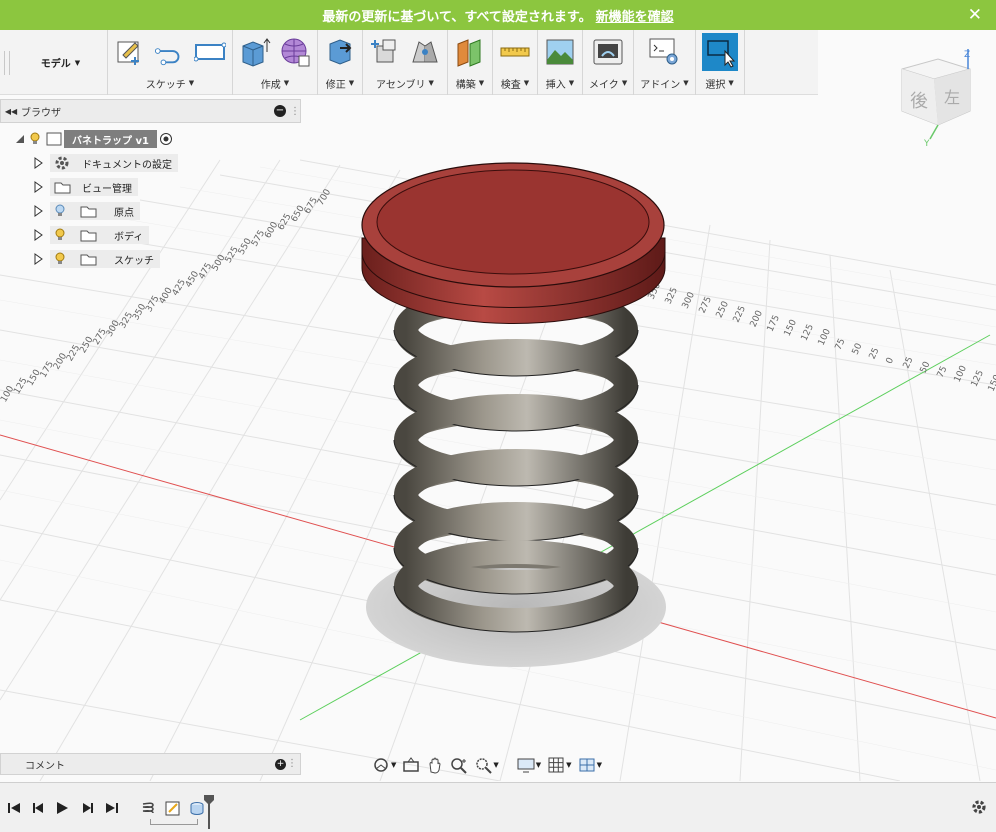 The image size is (996, 832). What do you see at coordinates (255, 52) in the screenshot?
I see `extrude-icon` at bounding box center [255, 52].